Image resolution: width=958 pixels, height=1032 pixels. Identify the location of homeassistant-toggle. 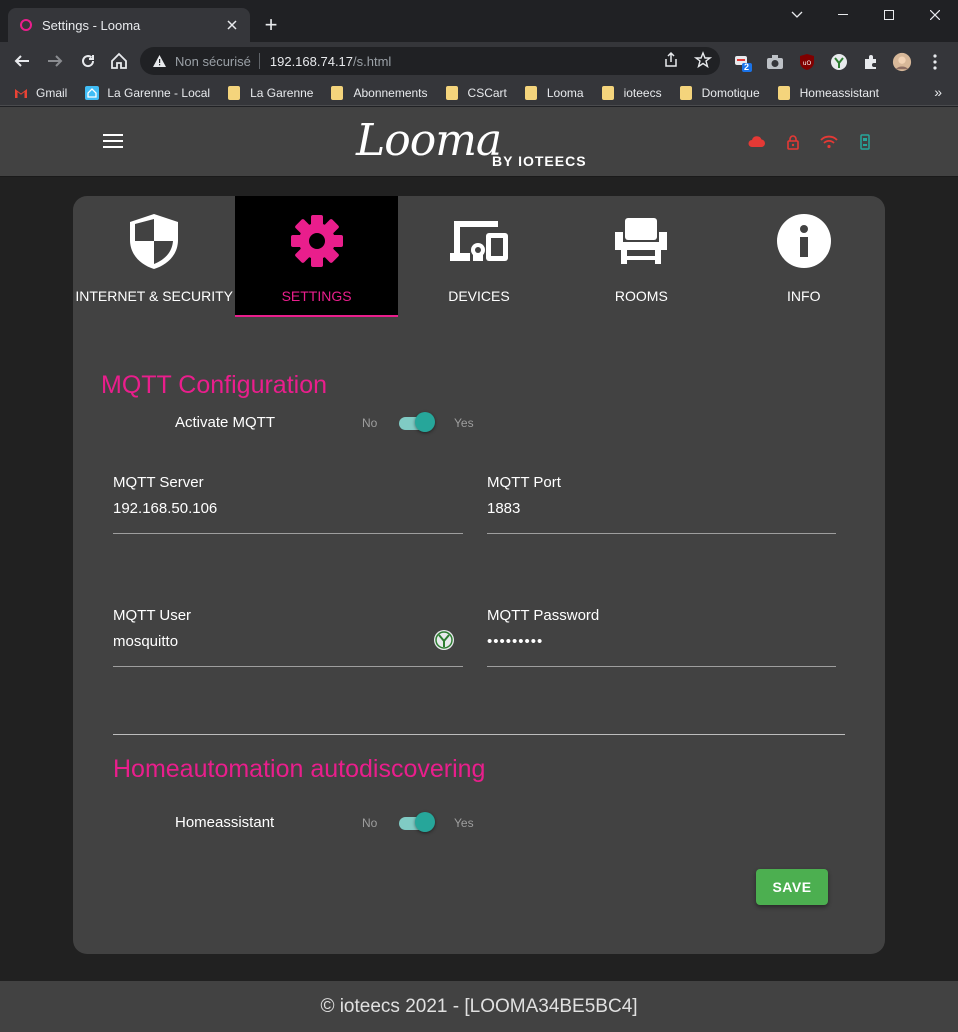
(416, 822).